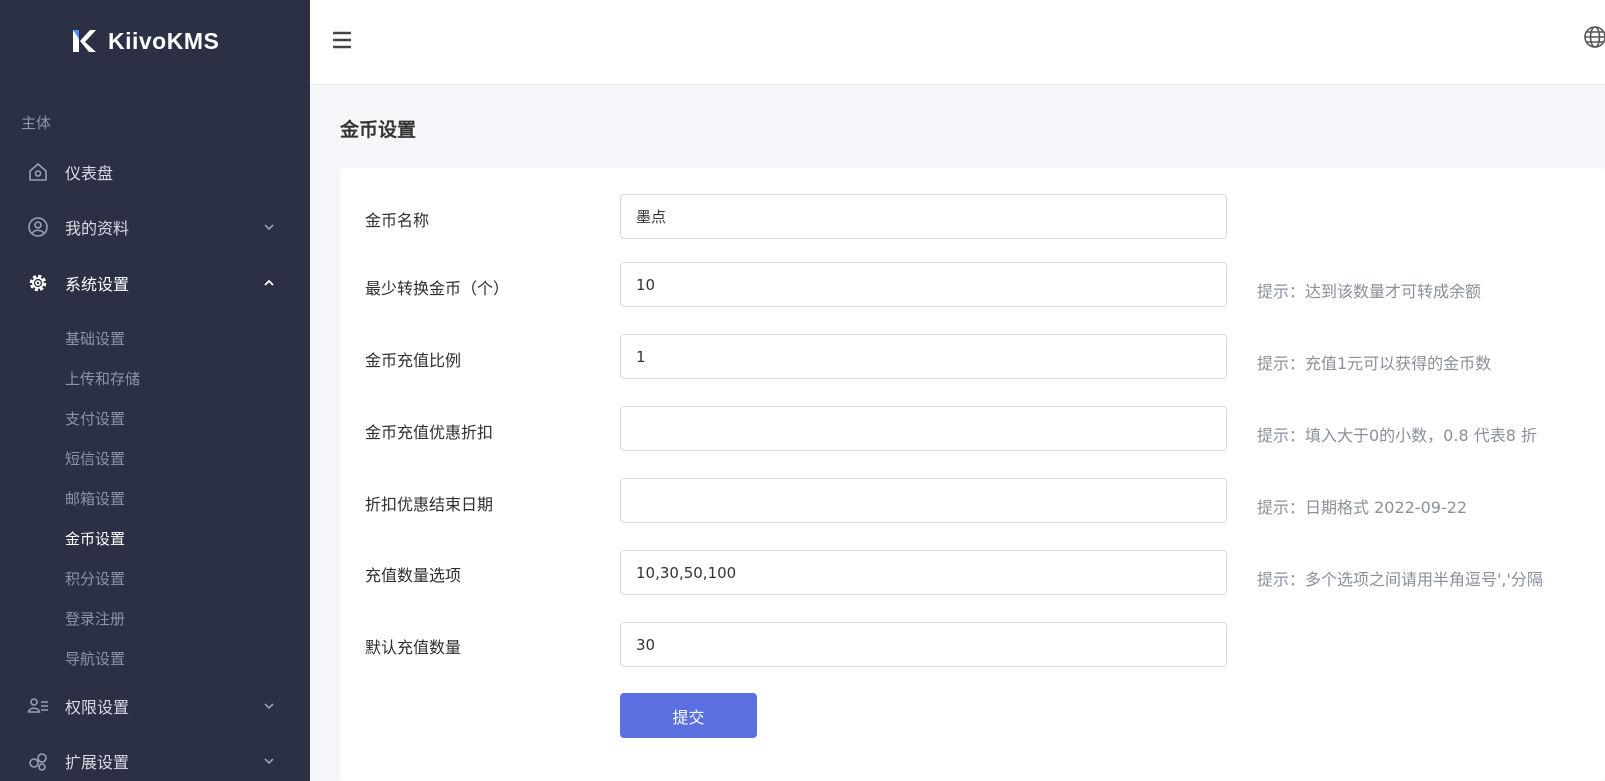 This screenshot has height=781, width=1605. Describe the element at coordinates (164, 40) in the screenshot. I see `app-name: KiivoKMS` at that location.